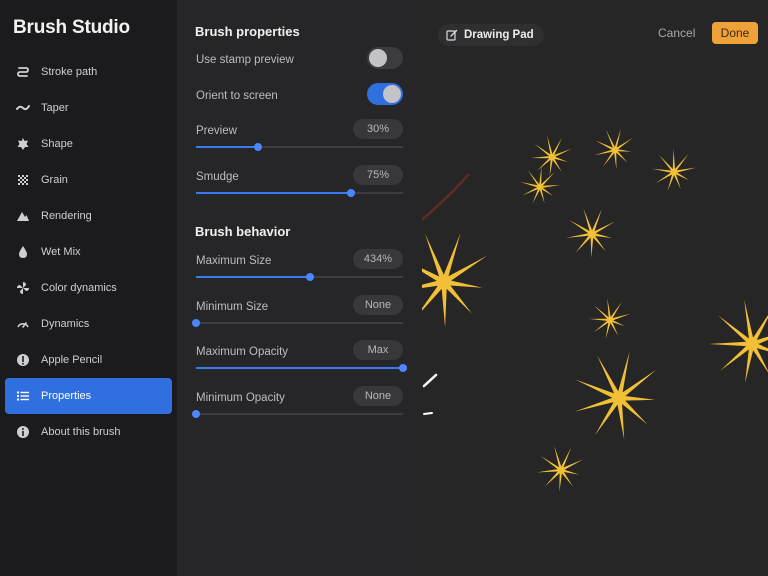 This screenshot has height=576, width=768. What do you see at coordinates (66, 396) in the screenshot?
I see `sidebar-item-label: Properties` at bounding box center [66, 396].